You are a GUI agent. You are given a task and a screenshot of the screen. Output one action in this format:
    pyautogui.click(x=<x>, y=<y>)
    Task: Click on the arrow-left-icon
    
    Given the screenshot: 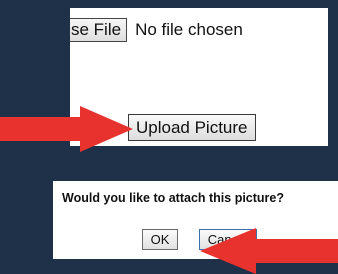 What is the action you would take?
    pyautogui.click(x=269, y=251)
    